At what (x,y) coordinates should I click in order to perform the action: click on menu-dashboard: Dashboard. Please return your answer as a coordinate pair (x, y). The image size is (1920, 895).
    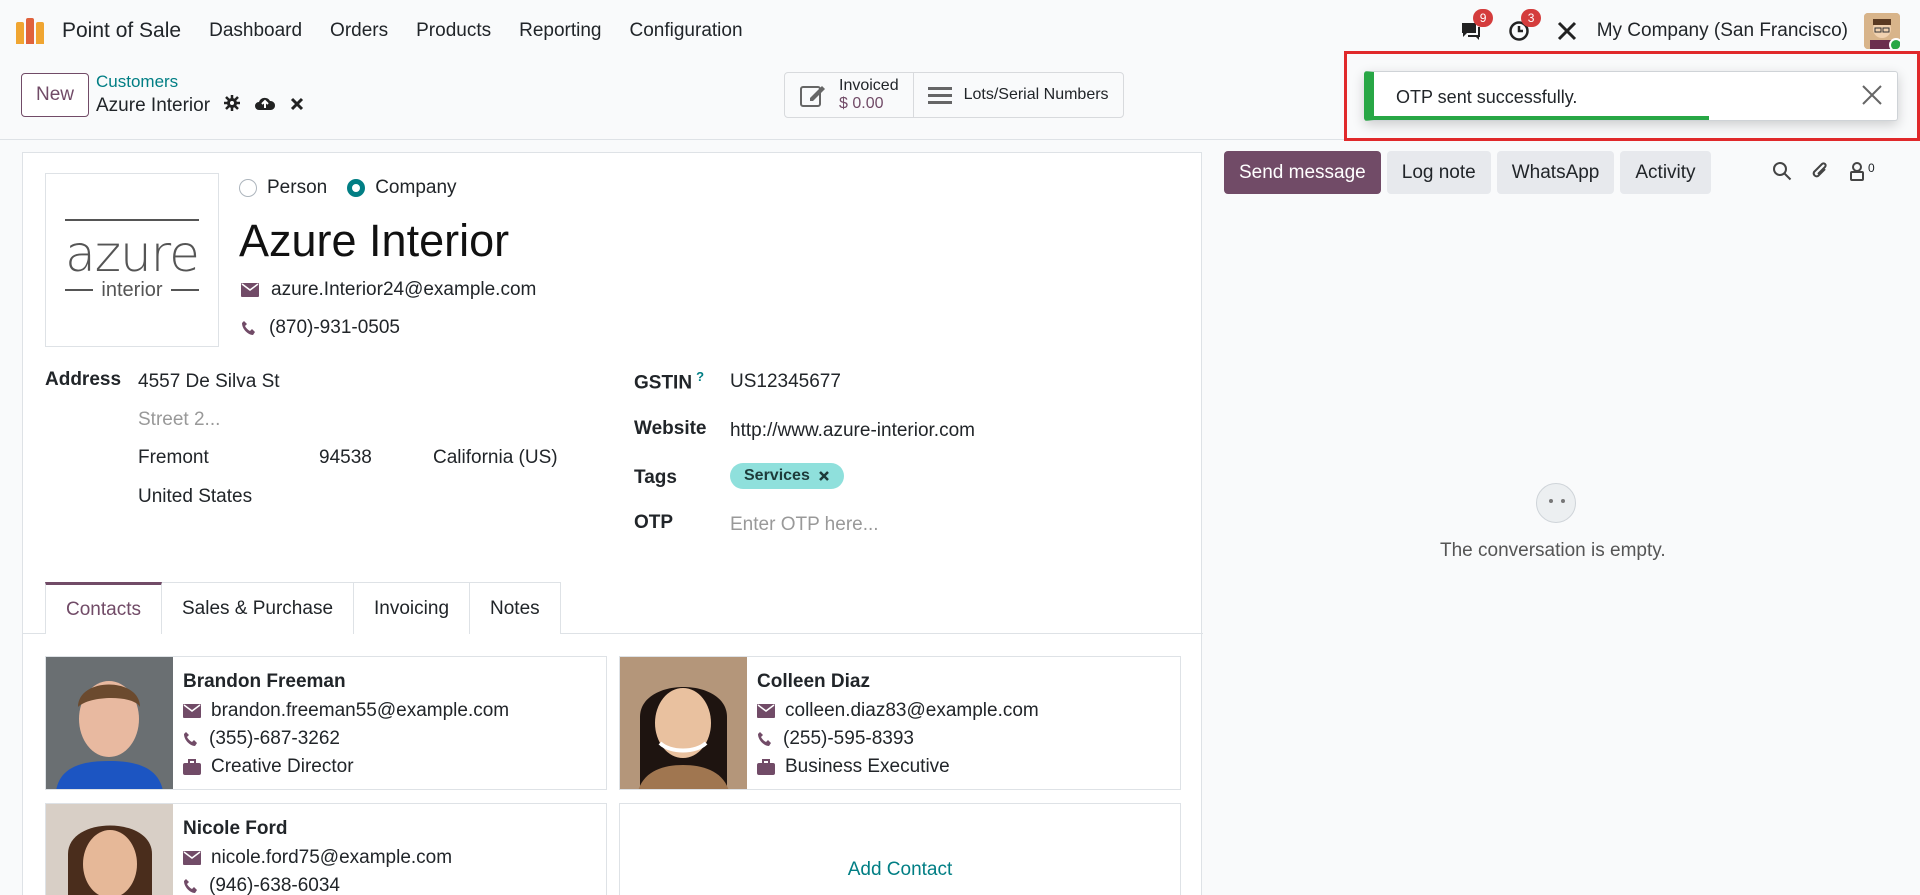
    Looking at the image, I should click on (255, 31).